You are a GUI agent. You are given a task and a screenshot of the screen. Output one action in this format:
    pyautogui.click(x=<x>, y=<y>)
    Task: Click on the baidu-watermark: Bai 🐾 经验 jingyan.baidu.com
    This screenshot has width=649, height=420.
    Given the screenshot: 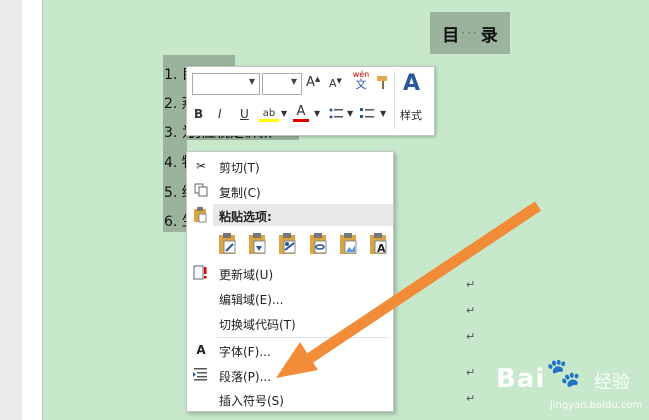 What is the action you would take?
    pyautogui.click(x=569, y=385)
    